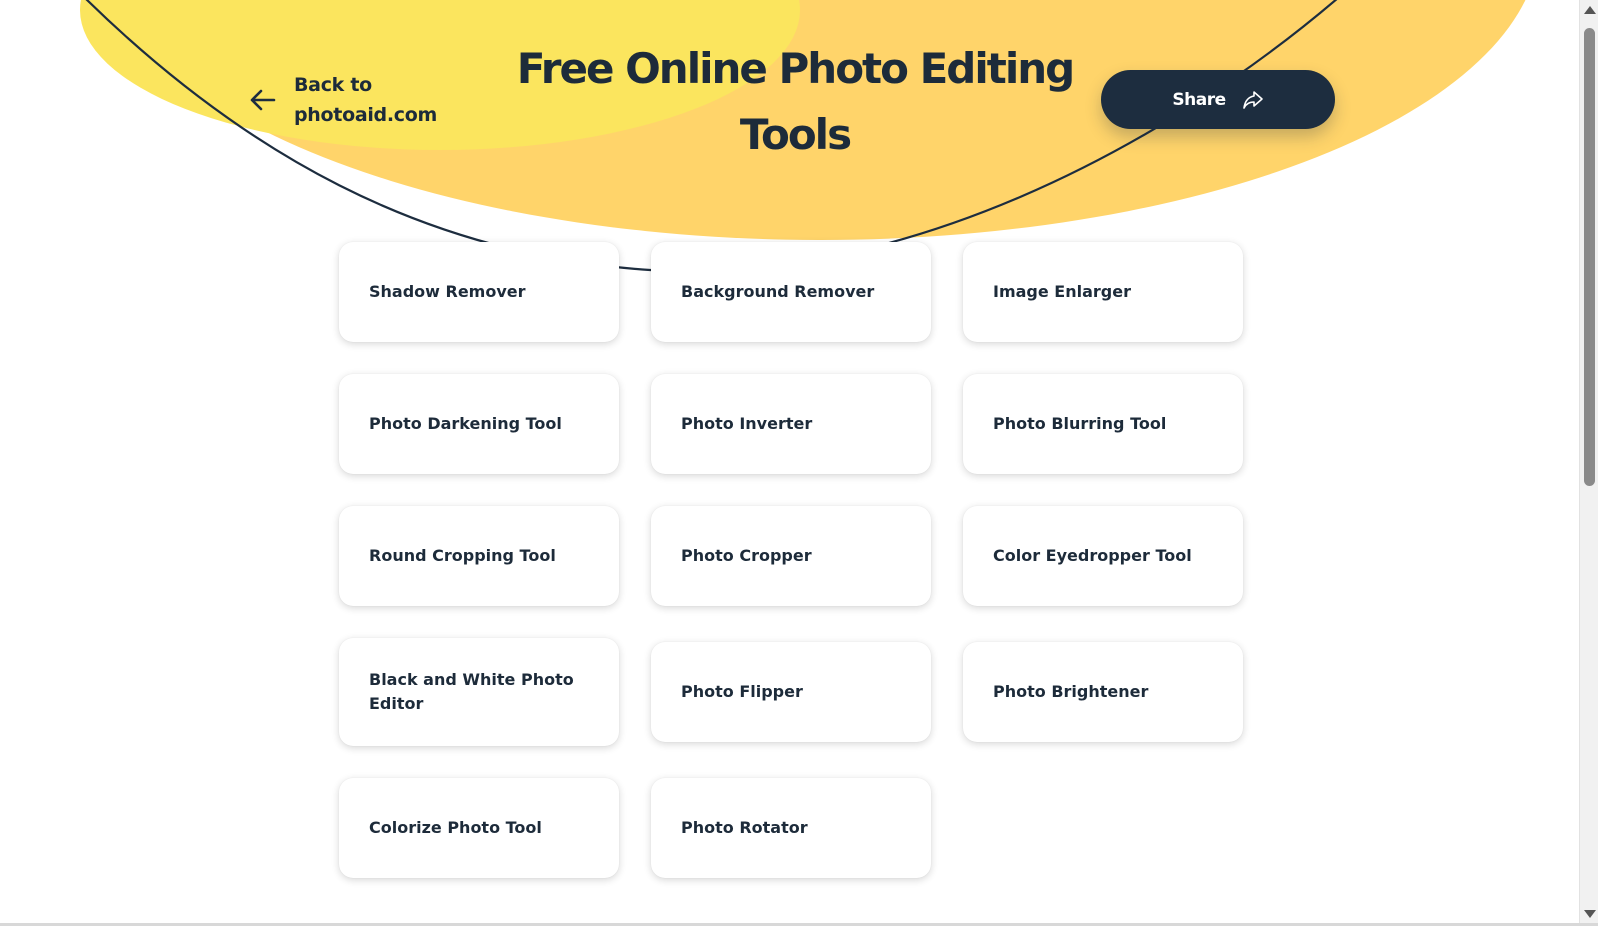 This screenshot has width=1598, height=926. I want to click on tool-label: Black and White Photo Editor, so click(471, 691).